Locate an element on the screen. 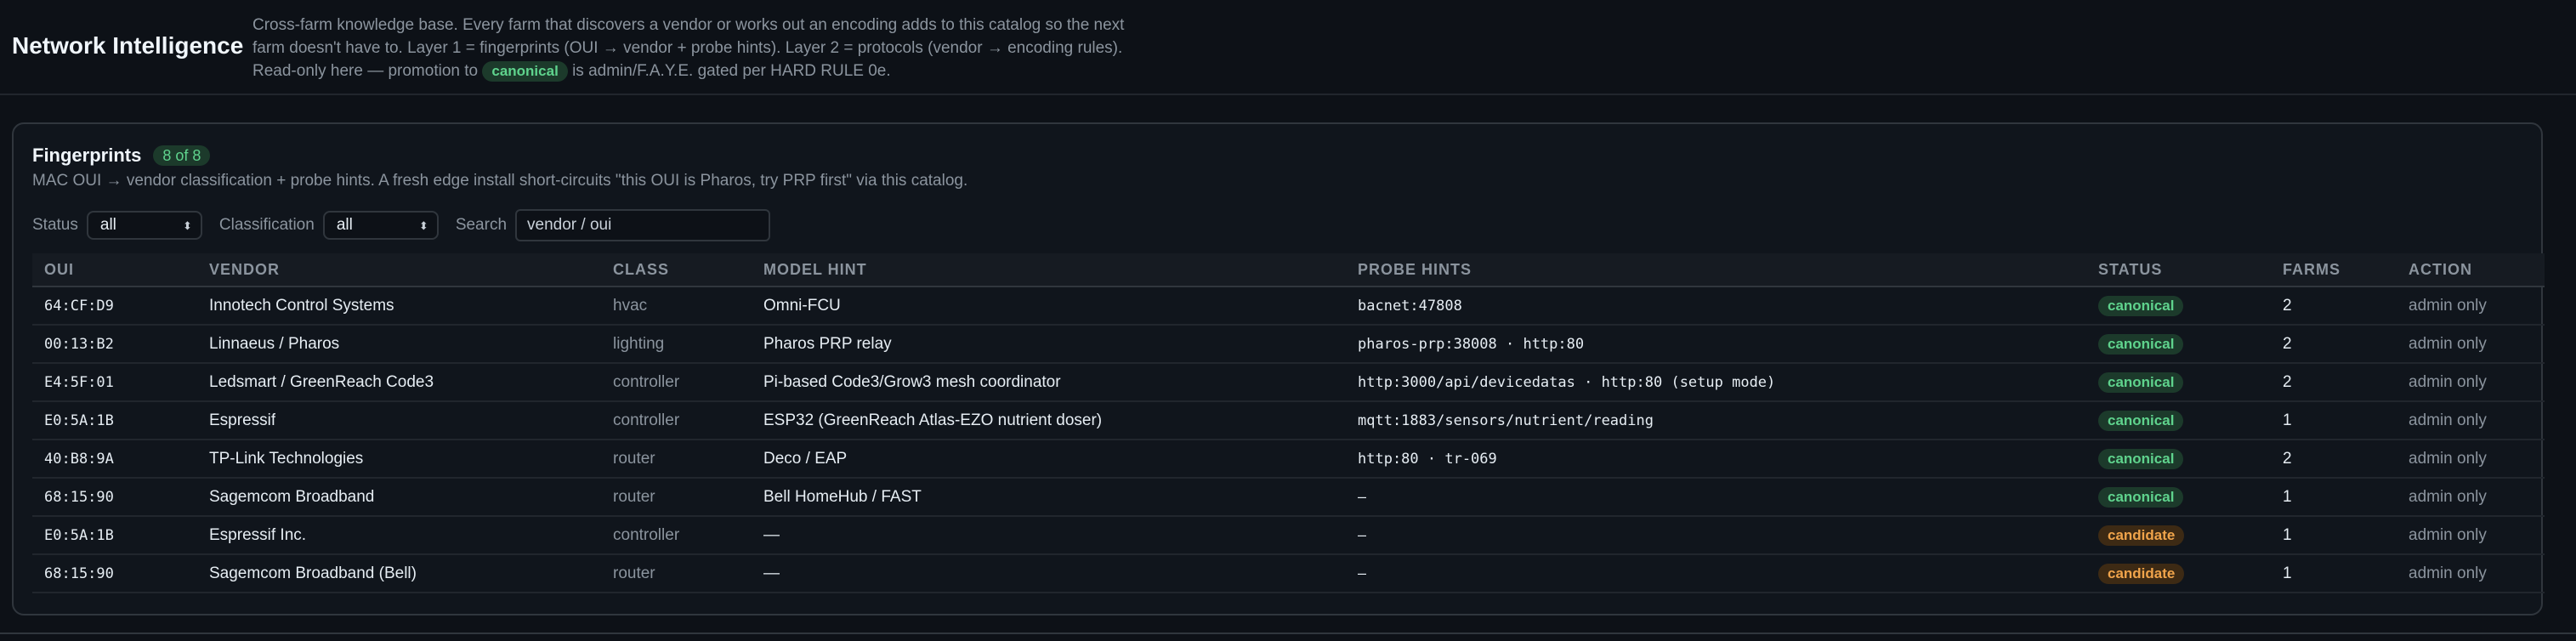  vendor-cell: Espressif is located at coordinates (243, 420).